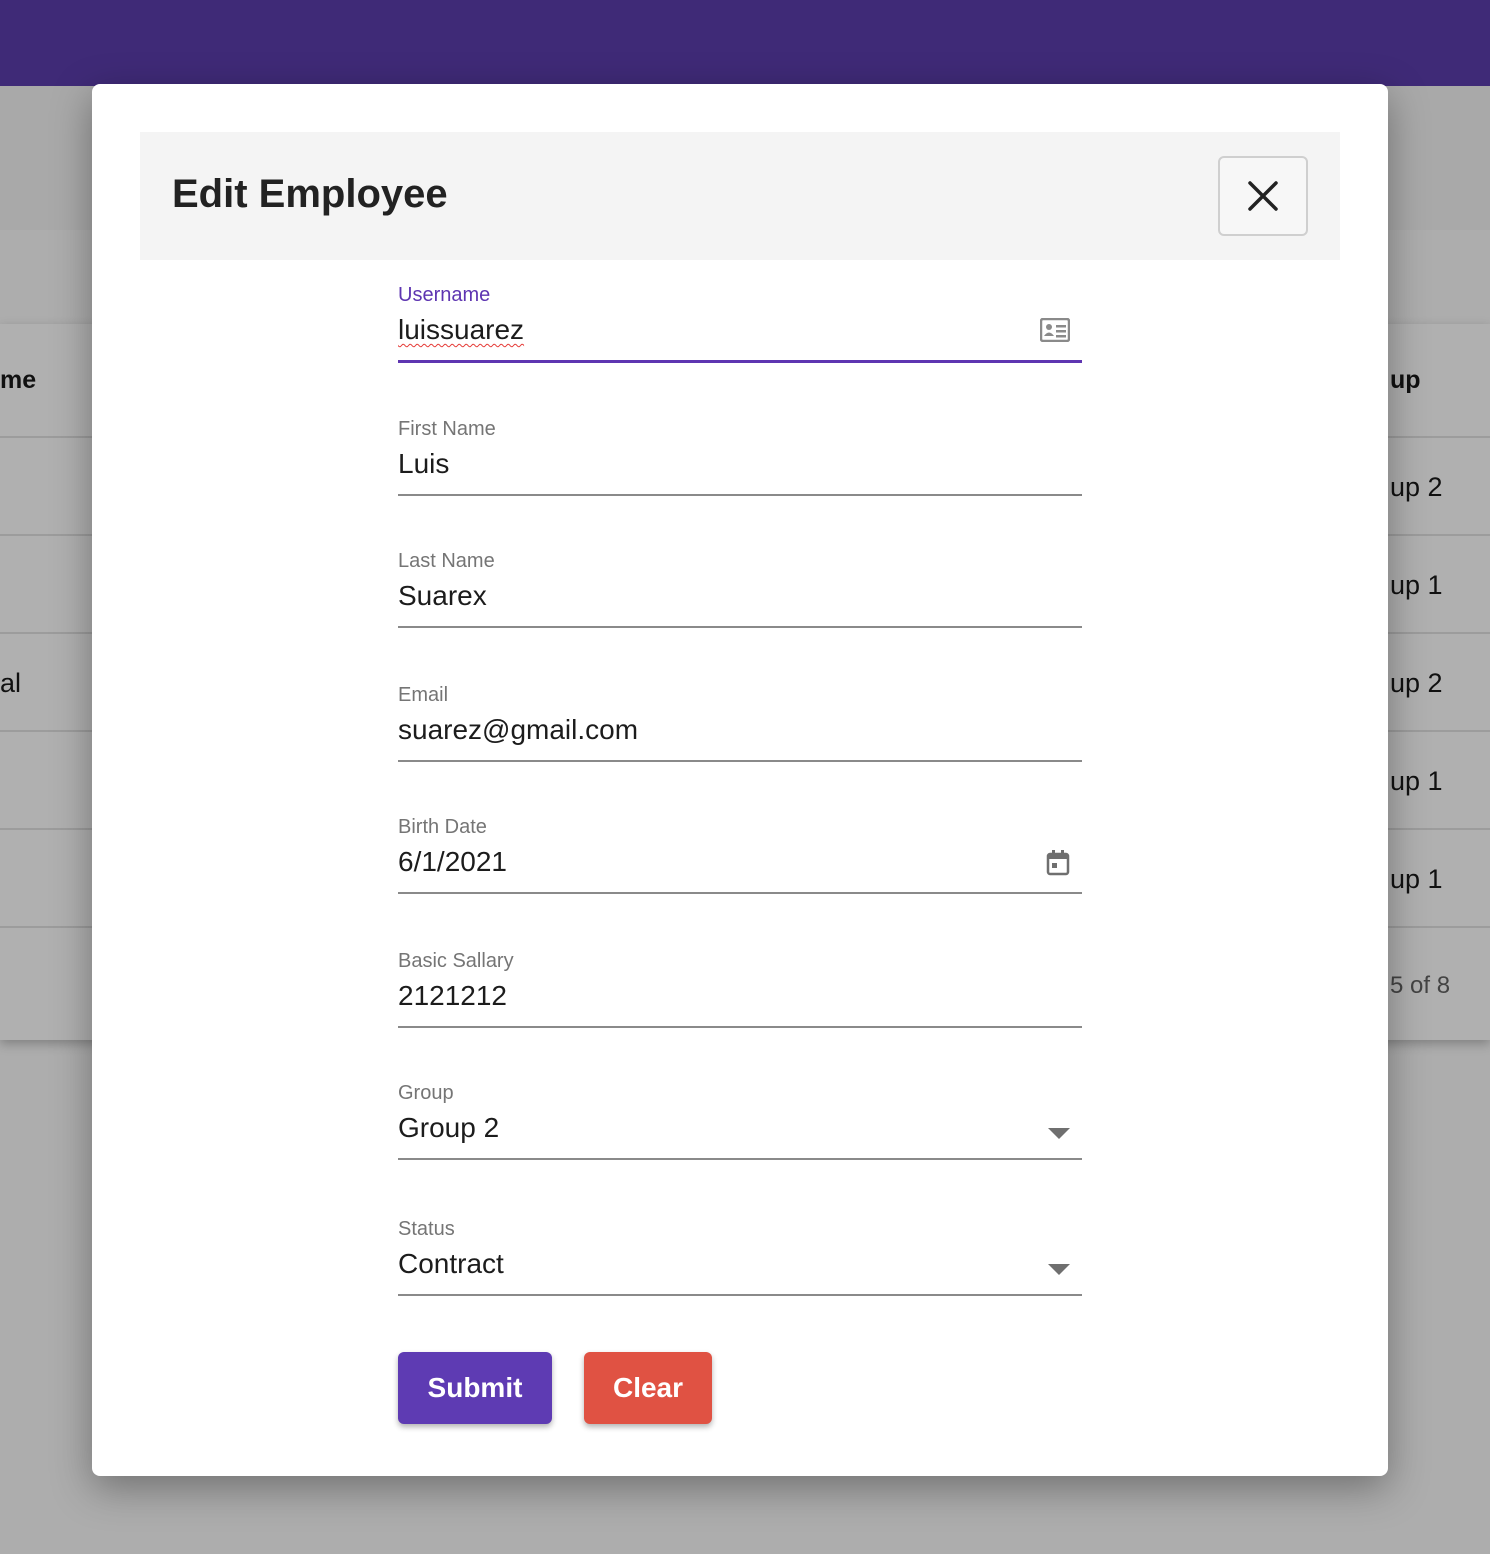  What do you see at coordinates (451, 1264) in the screenshot?
I see `status-selected-value: Contract` at bounding box center [451, 1264].